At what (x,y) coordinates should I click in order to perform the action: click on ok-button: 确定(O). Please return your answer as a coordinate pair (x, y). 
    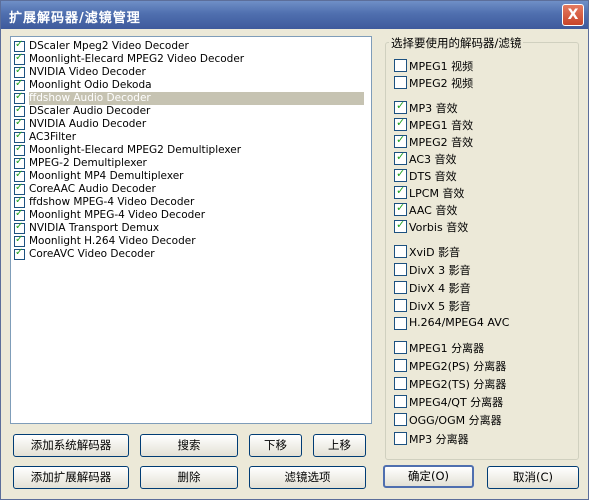
    Looking at the image, I should click on (428, 476).